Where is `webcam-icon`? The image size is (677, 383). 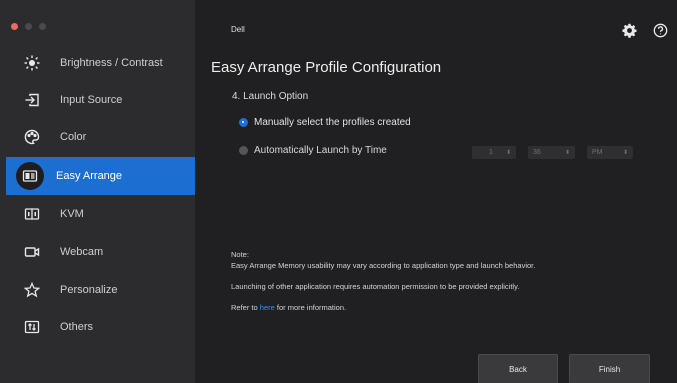
webcam-icon is located at coordinates (32, 252).